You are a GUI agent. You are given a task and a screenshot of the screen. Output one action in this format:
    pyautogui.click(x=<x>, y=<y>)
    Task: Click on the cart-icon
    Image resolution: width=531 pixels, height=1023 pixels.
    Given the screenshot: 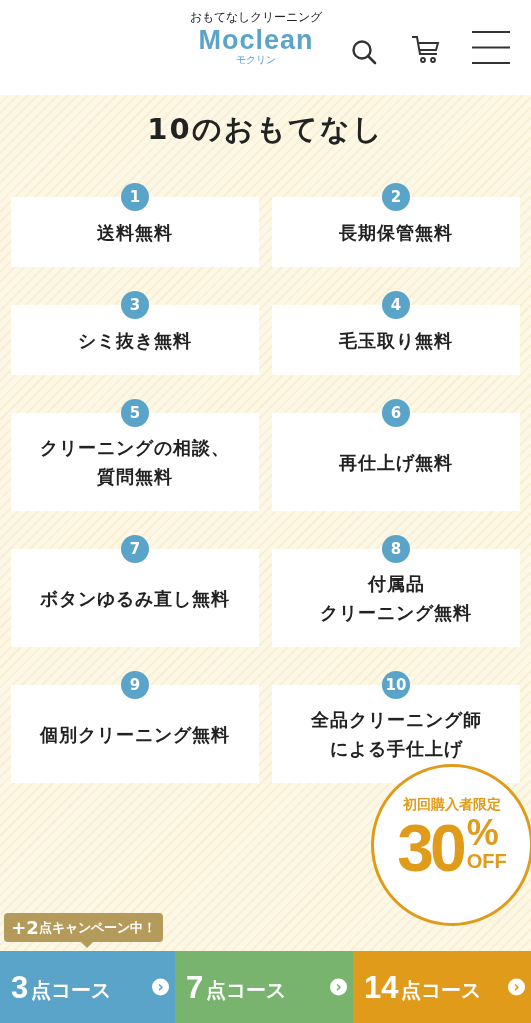 What is the action you would take?
    pyautogui.click(x=426, y=50)
    